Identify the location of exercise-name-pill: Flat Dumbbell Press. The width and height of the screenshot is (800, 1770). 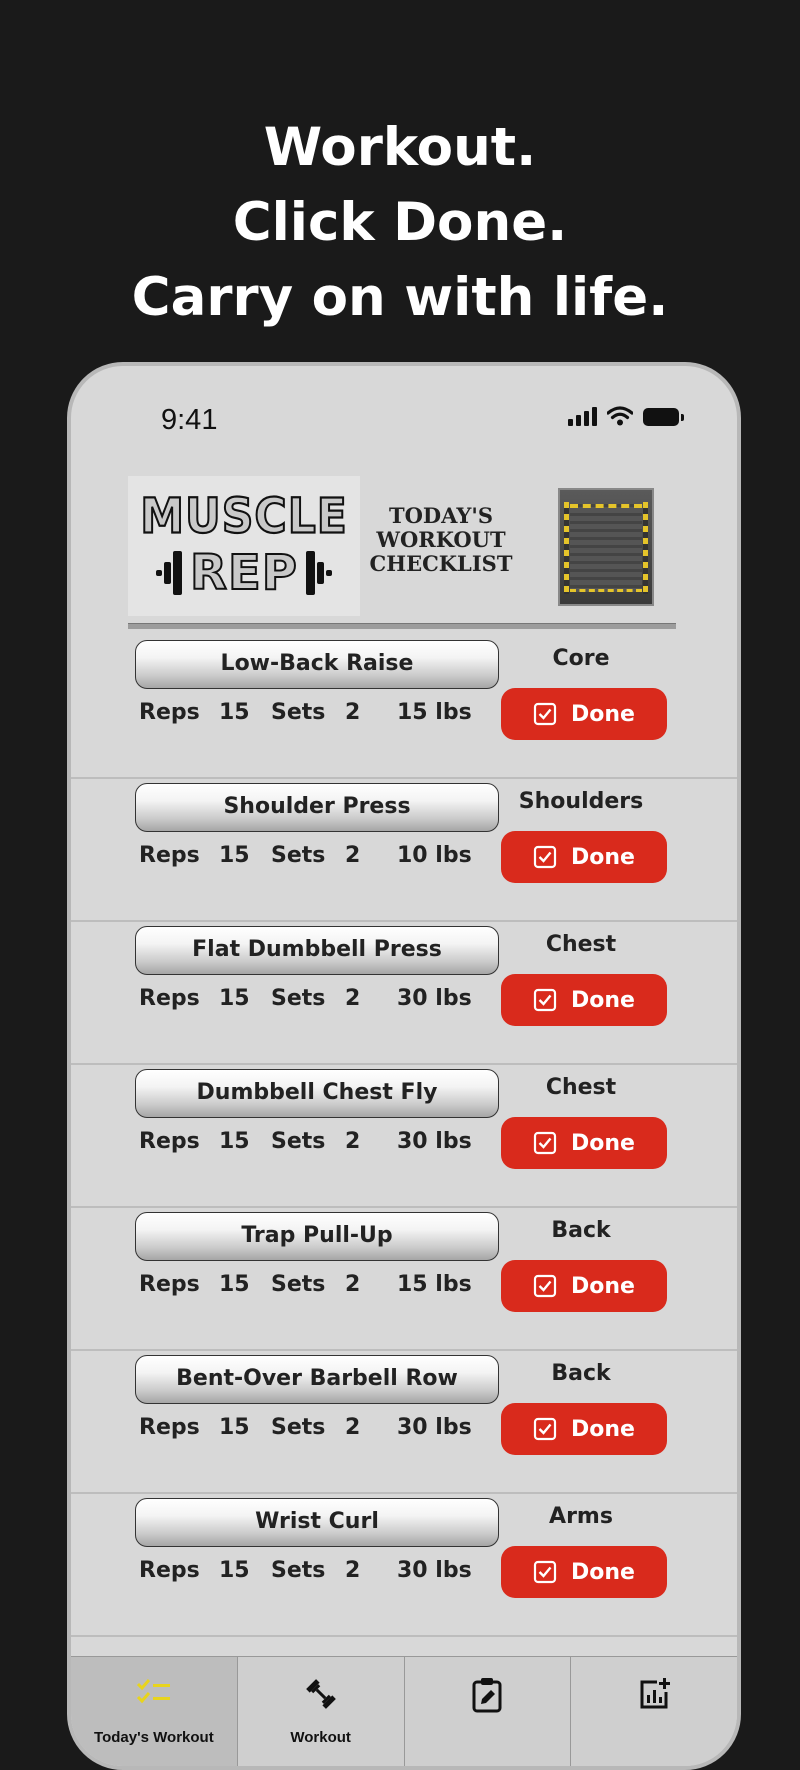
(317, 950).